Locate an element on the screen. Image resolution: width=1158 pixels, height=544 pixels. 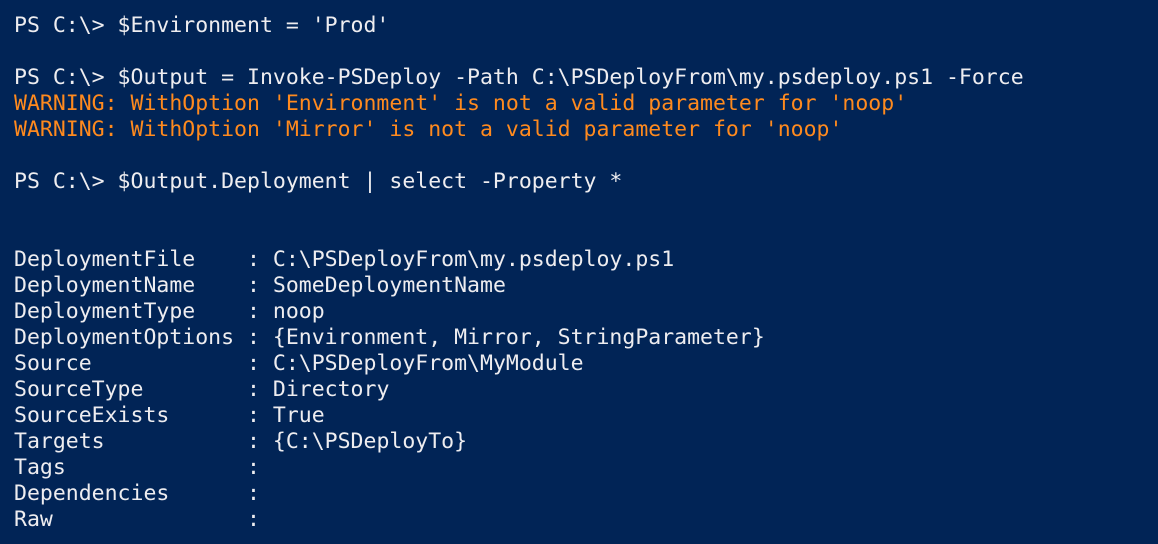
property-name: Tags is located at coordinates (130, 467).